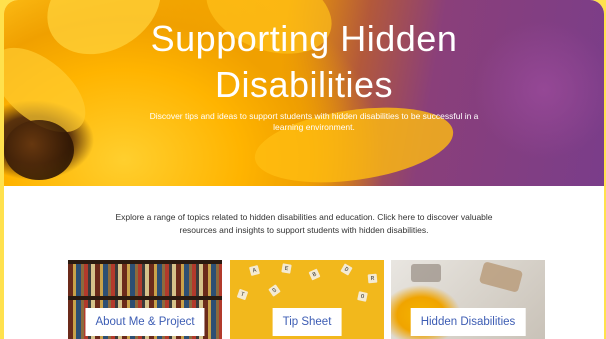 The image size is (606, 339). I want to click on hidden-disabilities-button: Hidden Disabilities, so click(468, 322).